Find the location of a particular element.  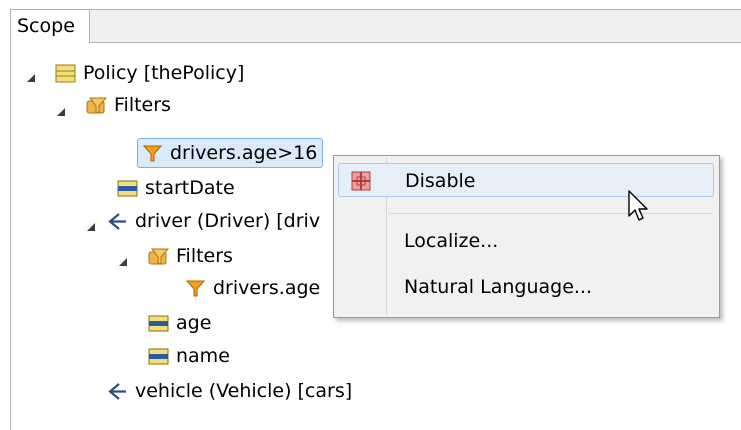

tab-scope: Scope is located at coordinates (50, 26).